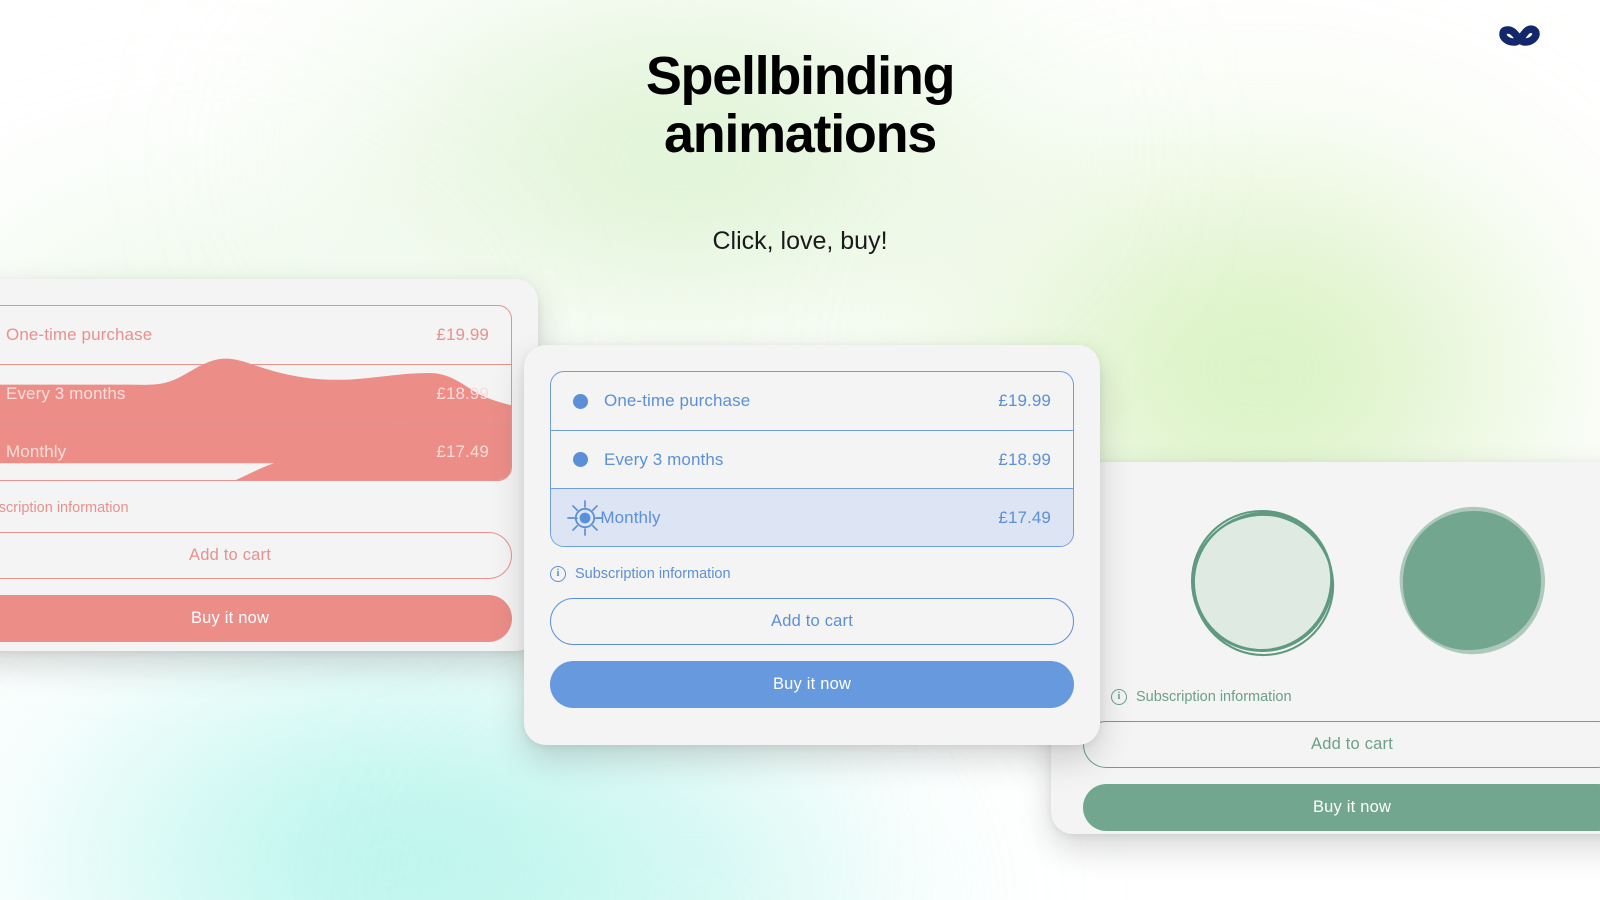  What do you see at coordinates (800, 105) in the screenshot?
I see `page-title: Spellbinding animations` at bounding box center [800, 105].